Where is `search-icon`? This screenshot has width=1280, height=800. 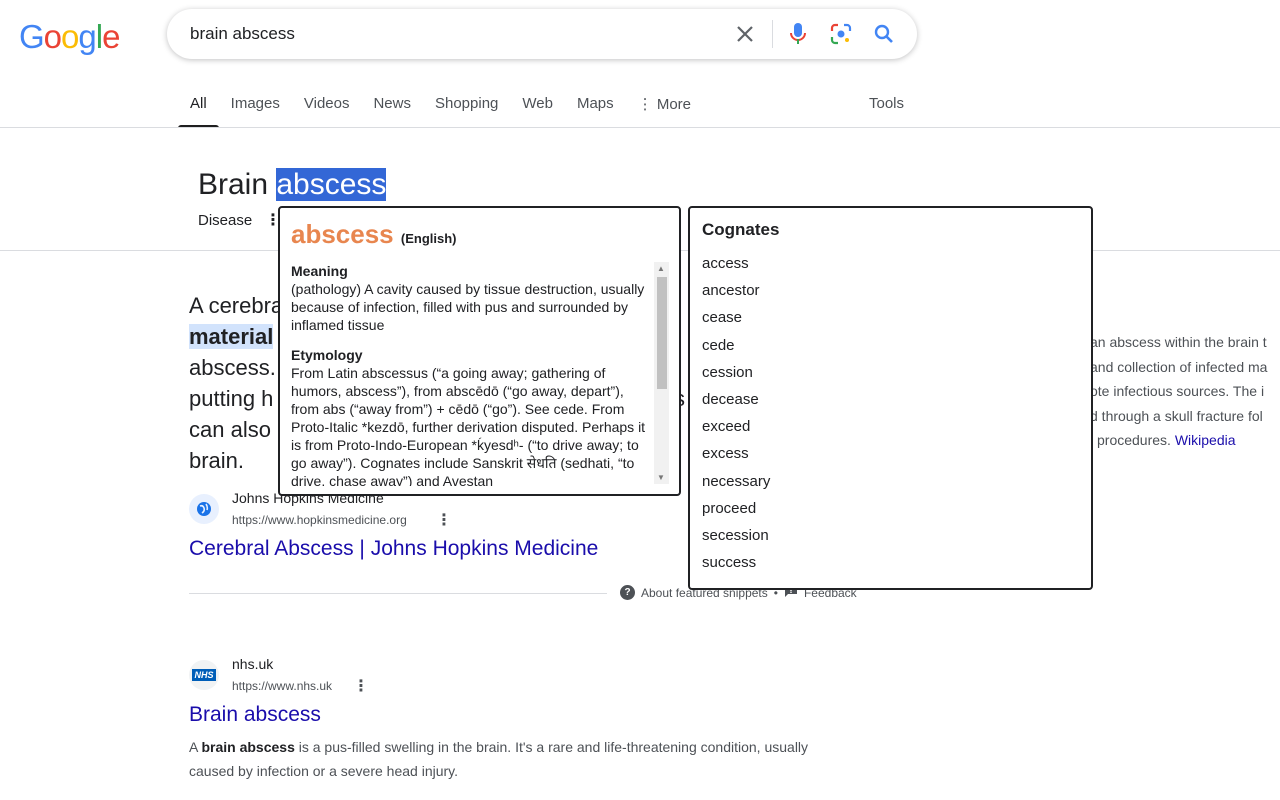
search-icon is located at coordinates (884, 34).